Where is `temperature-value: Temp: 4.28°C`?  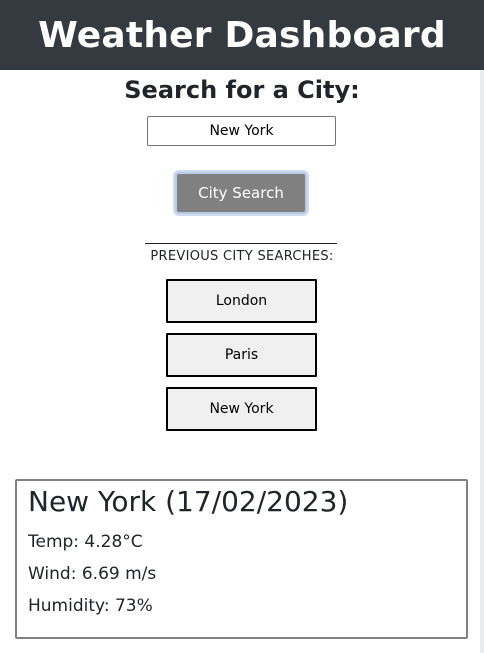
temperature-value: Temp: 4.28°C is located at coordinates (85, 542).